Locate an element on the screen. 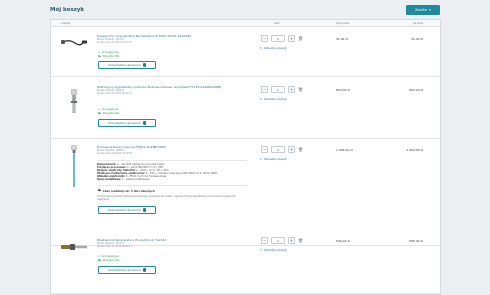 The image size is (490, 295). added-date: Dodano dnia 21.06.22 08:04:12 is located at coordinates (114, 247).